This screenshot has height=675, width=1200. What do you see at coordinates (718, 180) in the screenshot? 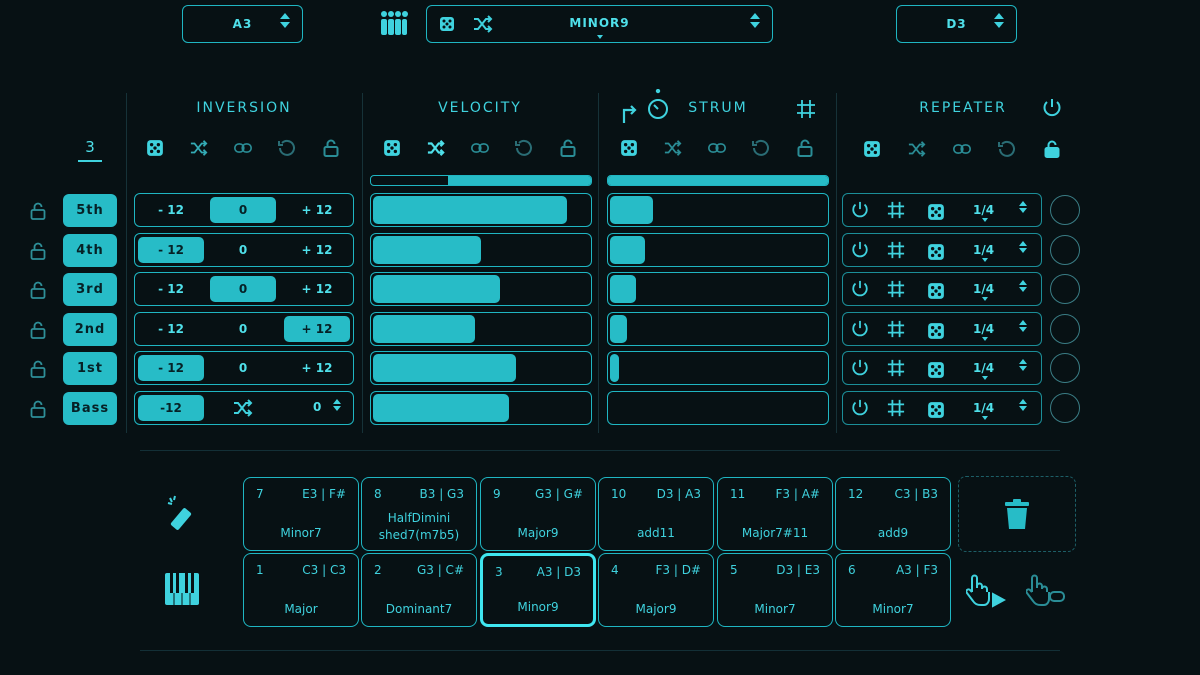
I see `strum-master-bar` at bounding box center [718, 180].